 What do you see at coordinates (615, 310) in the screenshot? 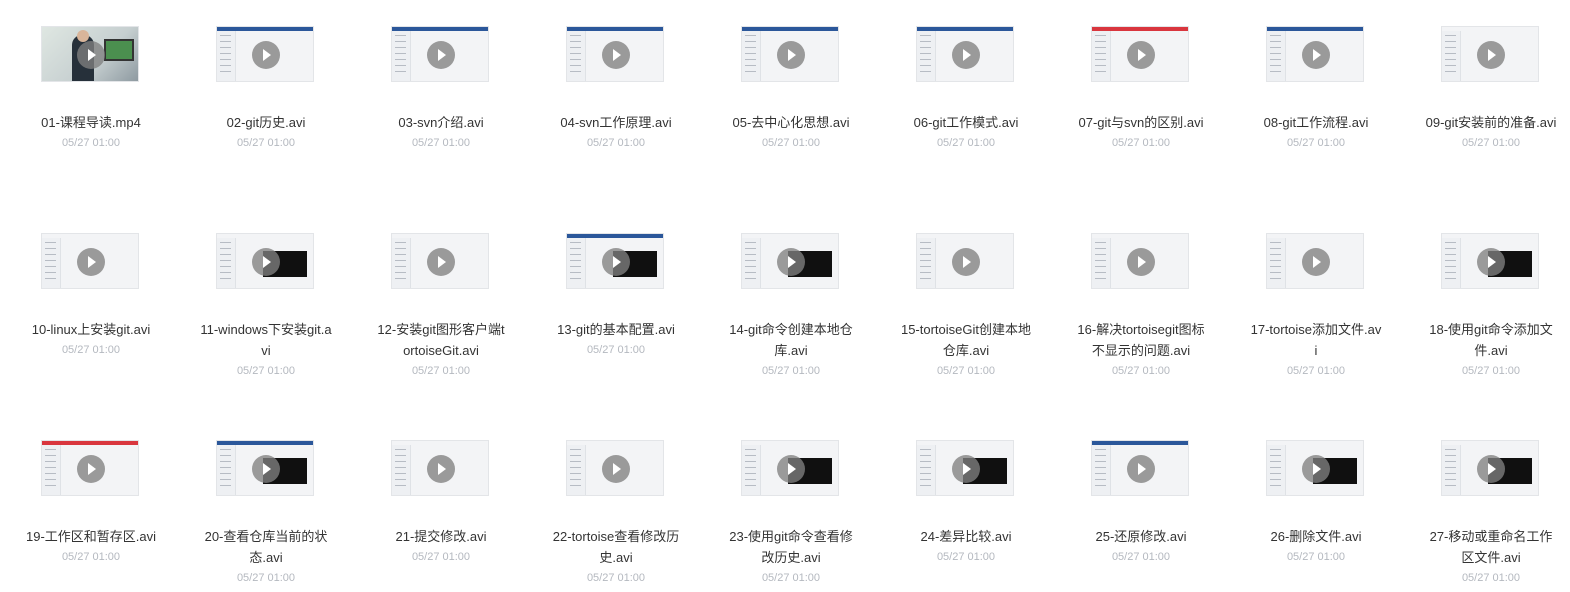
I see `file-item: 13-git的基本配置.avi 05/27 01:00` at bounding box center [615, 310].